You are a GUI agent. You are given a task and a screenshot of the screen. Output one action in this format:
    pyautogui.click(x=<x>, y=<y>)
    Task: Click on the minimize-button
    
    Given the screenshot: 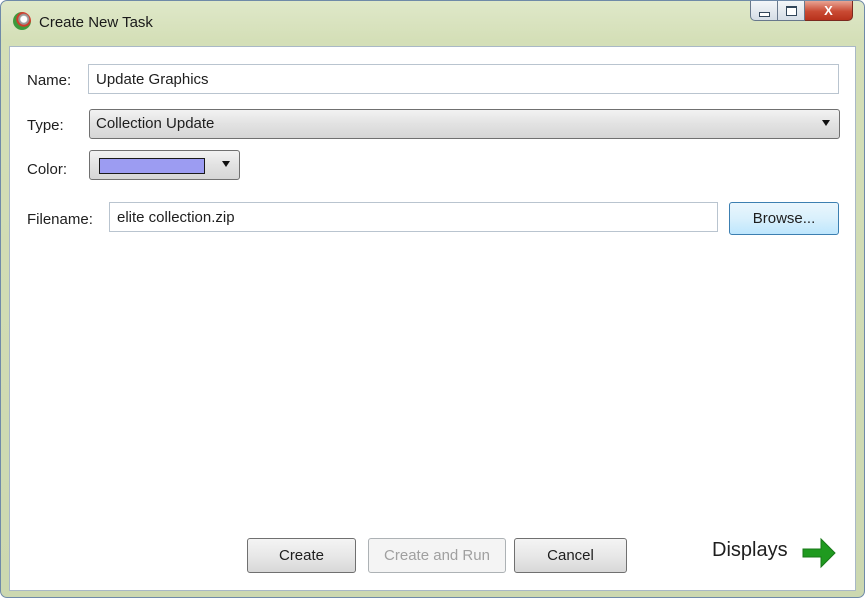 What is the action you would take?
    pyautogui.click(x=764, y=11)
    